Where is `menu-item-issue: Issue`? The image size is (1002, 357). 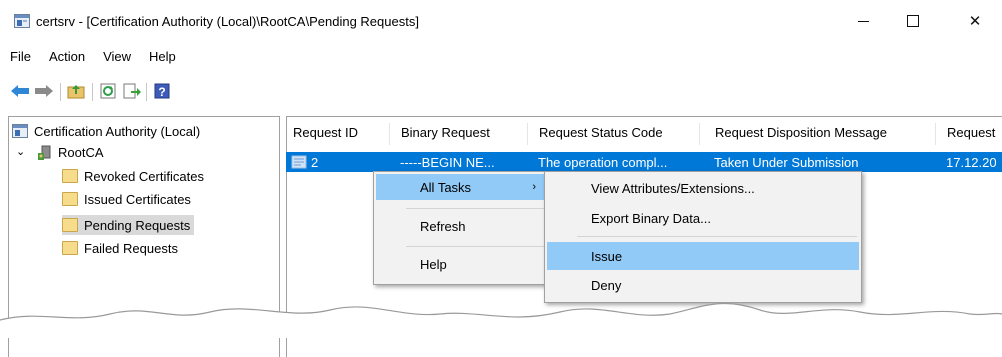
menu-item-issue: Issue is located at coordinates (703, 256).